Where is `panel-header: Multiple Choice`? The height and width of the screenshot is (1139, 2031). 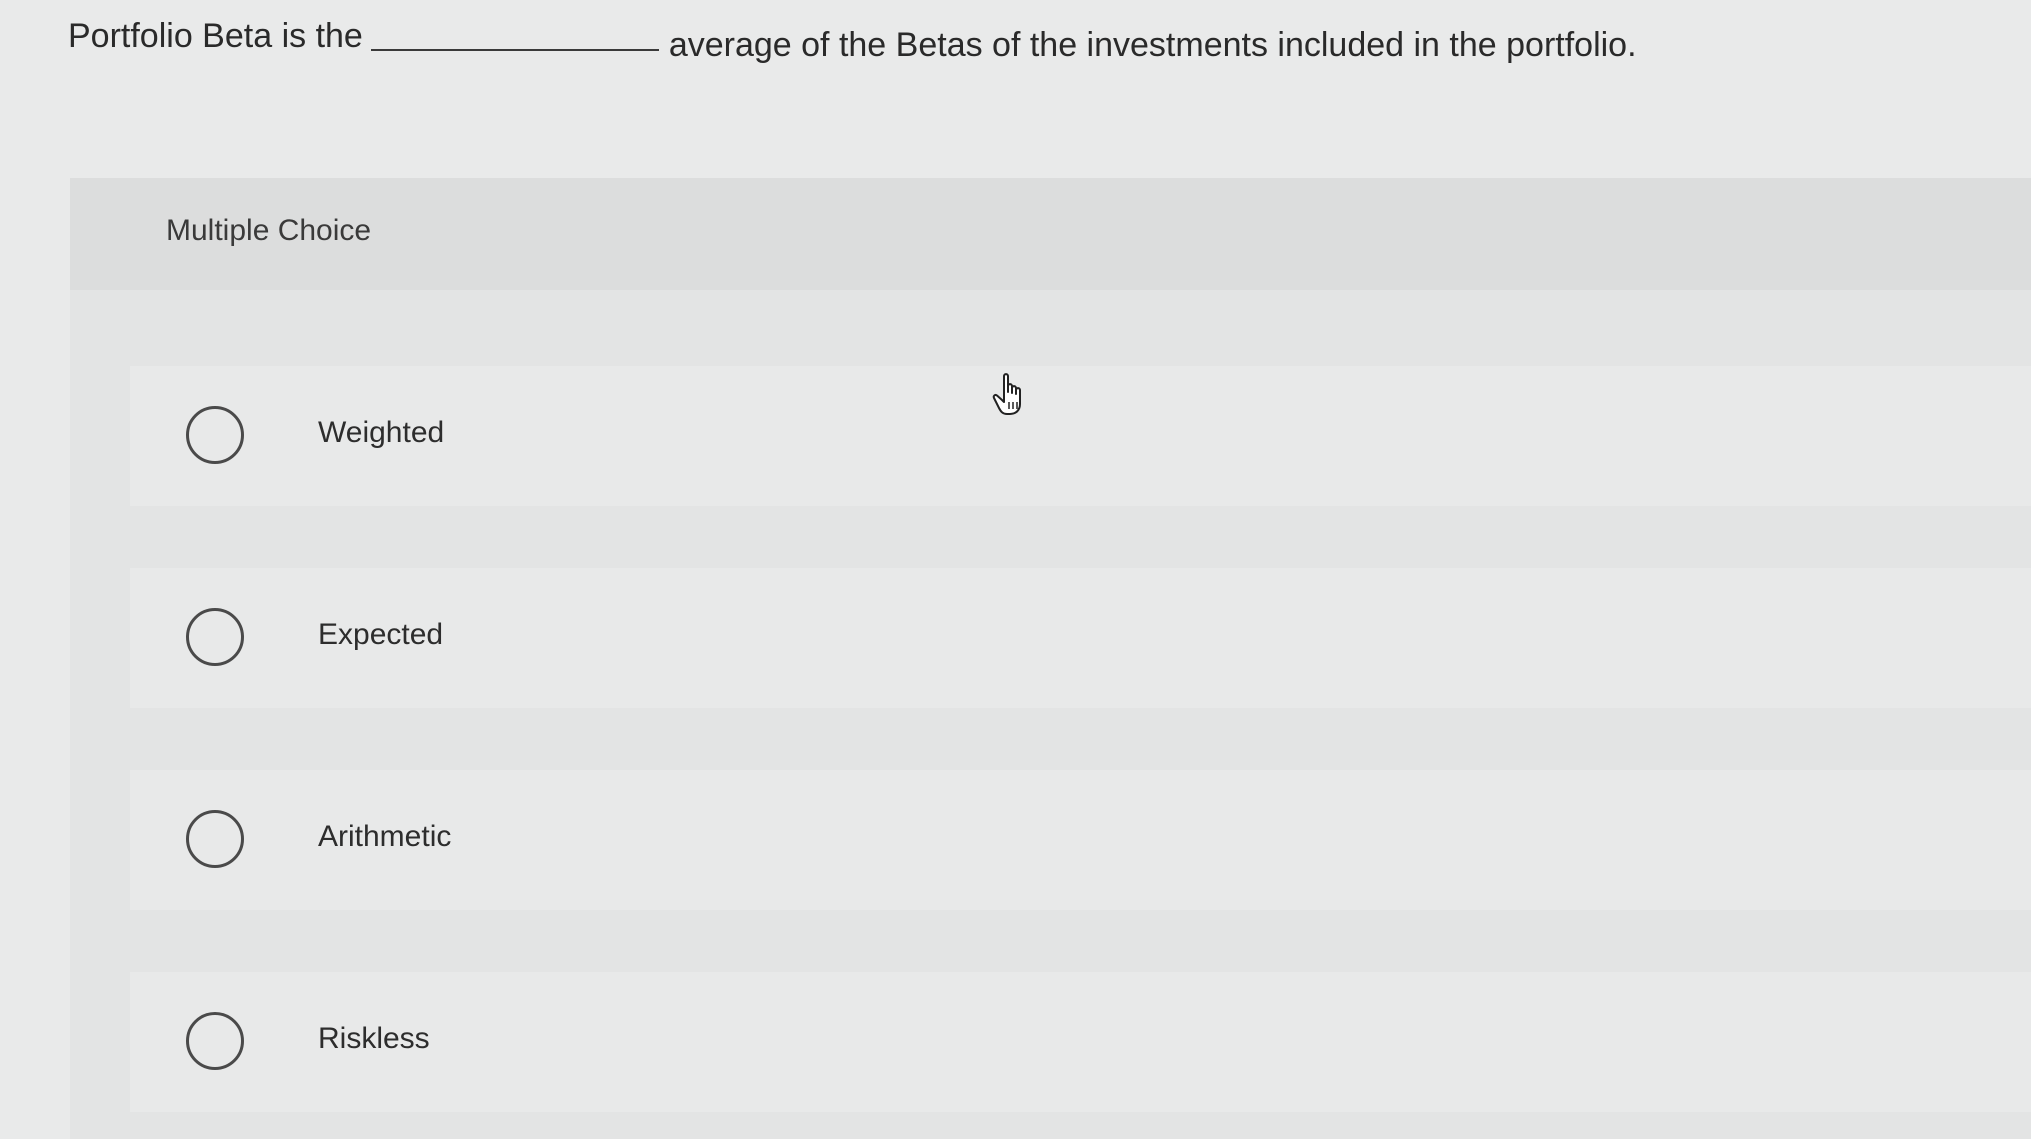
panel-header: Multiple Choice is located at coordinates (1050, 234).